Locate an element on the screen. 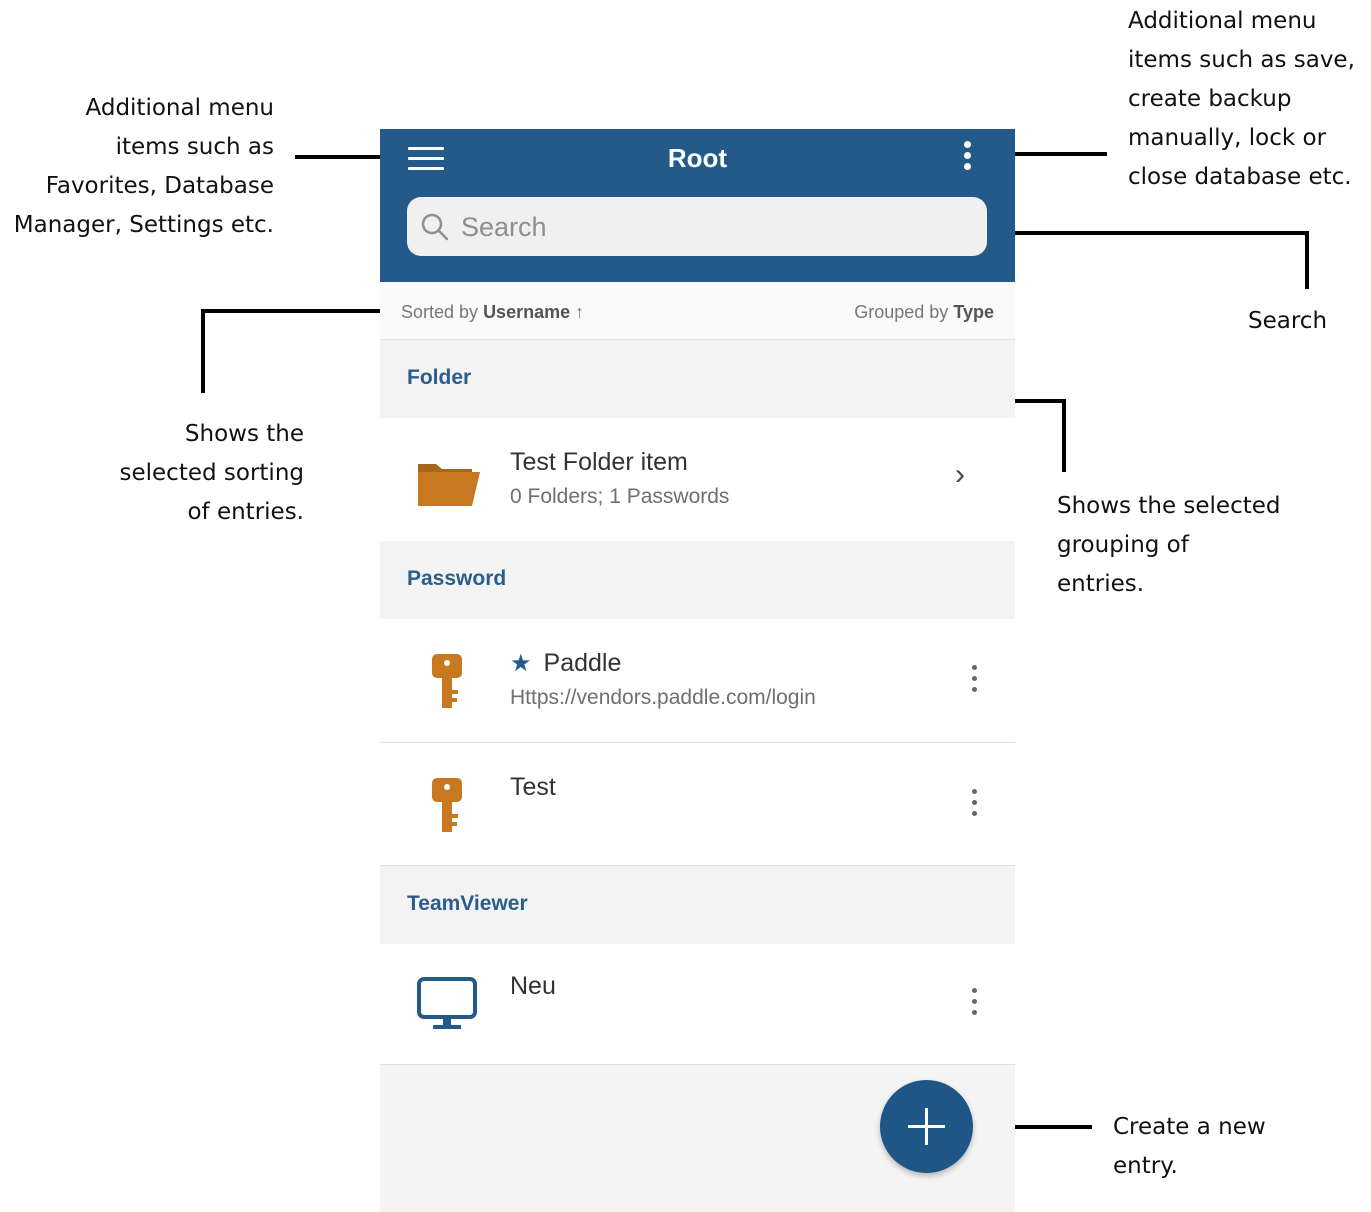  app-bar: Root is located at coordinates (697, 205).